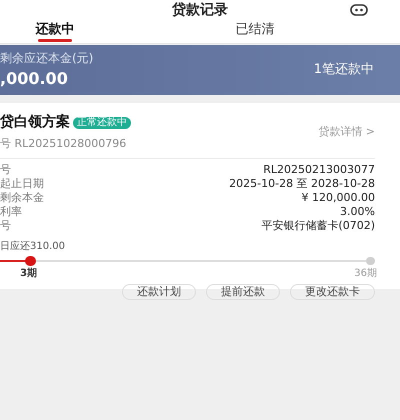 The image size is (400, 420). Describe the element at coordinates (11, 211) in the screenshot. I see `field-label: 利率` at that location.